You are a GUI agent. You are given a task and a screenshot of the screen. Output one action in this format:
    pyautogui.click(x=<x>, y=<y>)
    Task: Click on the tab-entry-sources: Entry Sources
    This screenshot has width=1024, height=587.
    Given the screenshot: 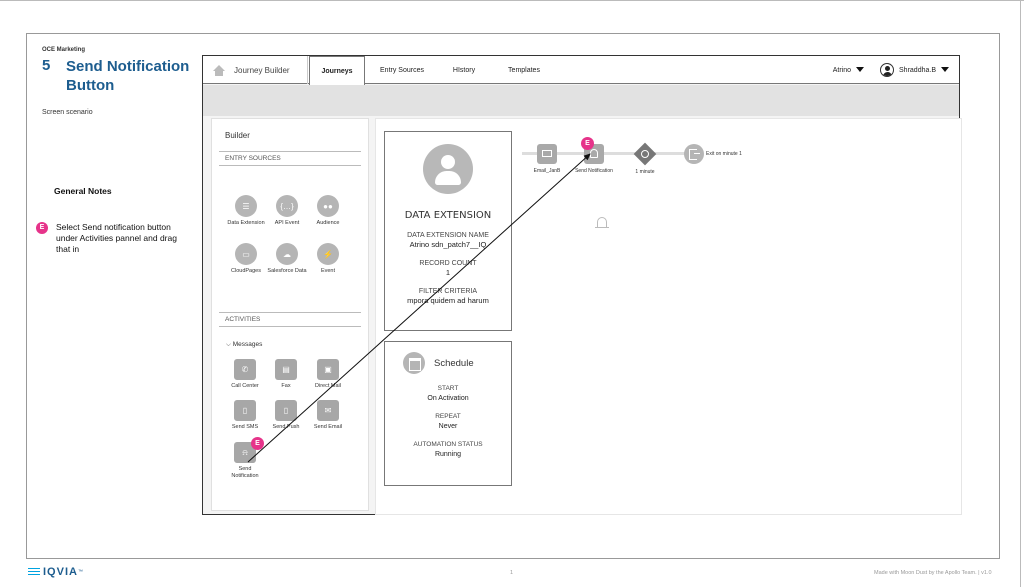 What is the action you would take?
    pyautogui.click(x=402, y=70)
    